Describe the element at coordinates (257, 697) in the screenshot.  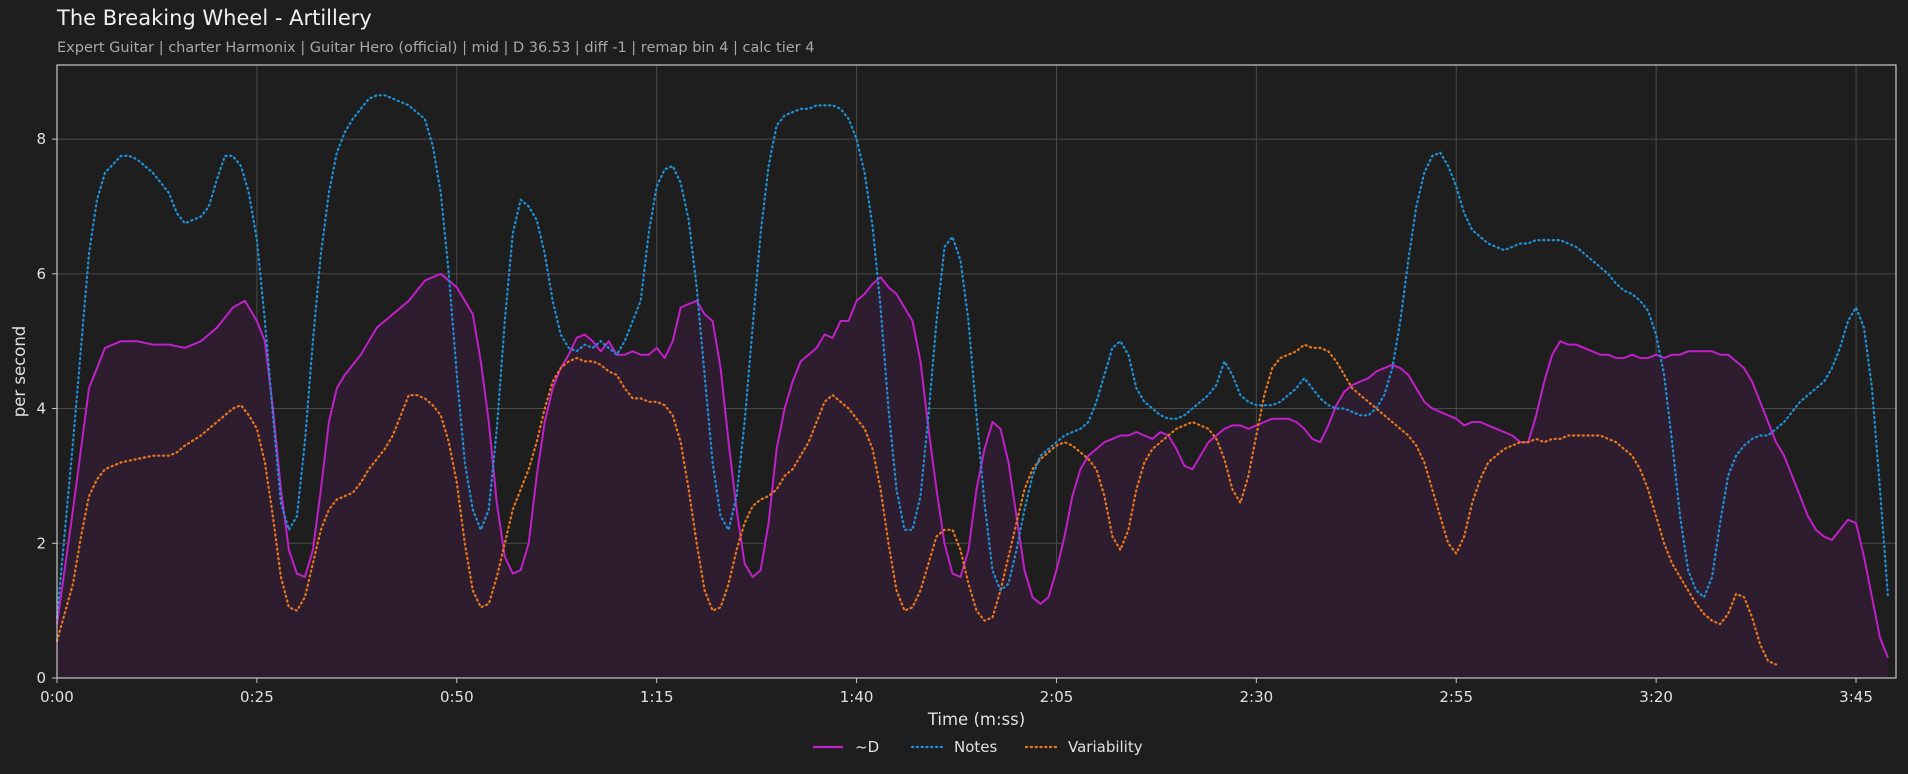
I see `x-tick-label: 0:25` at that location.